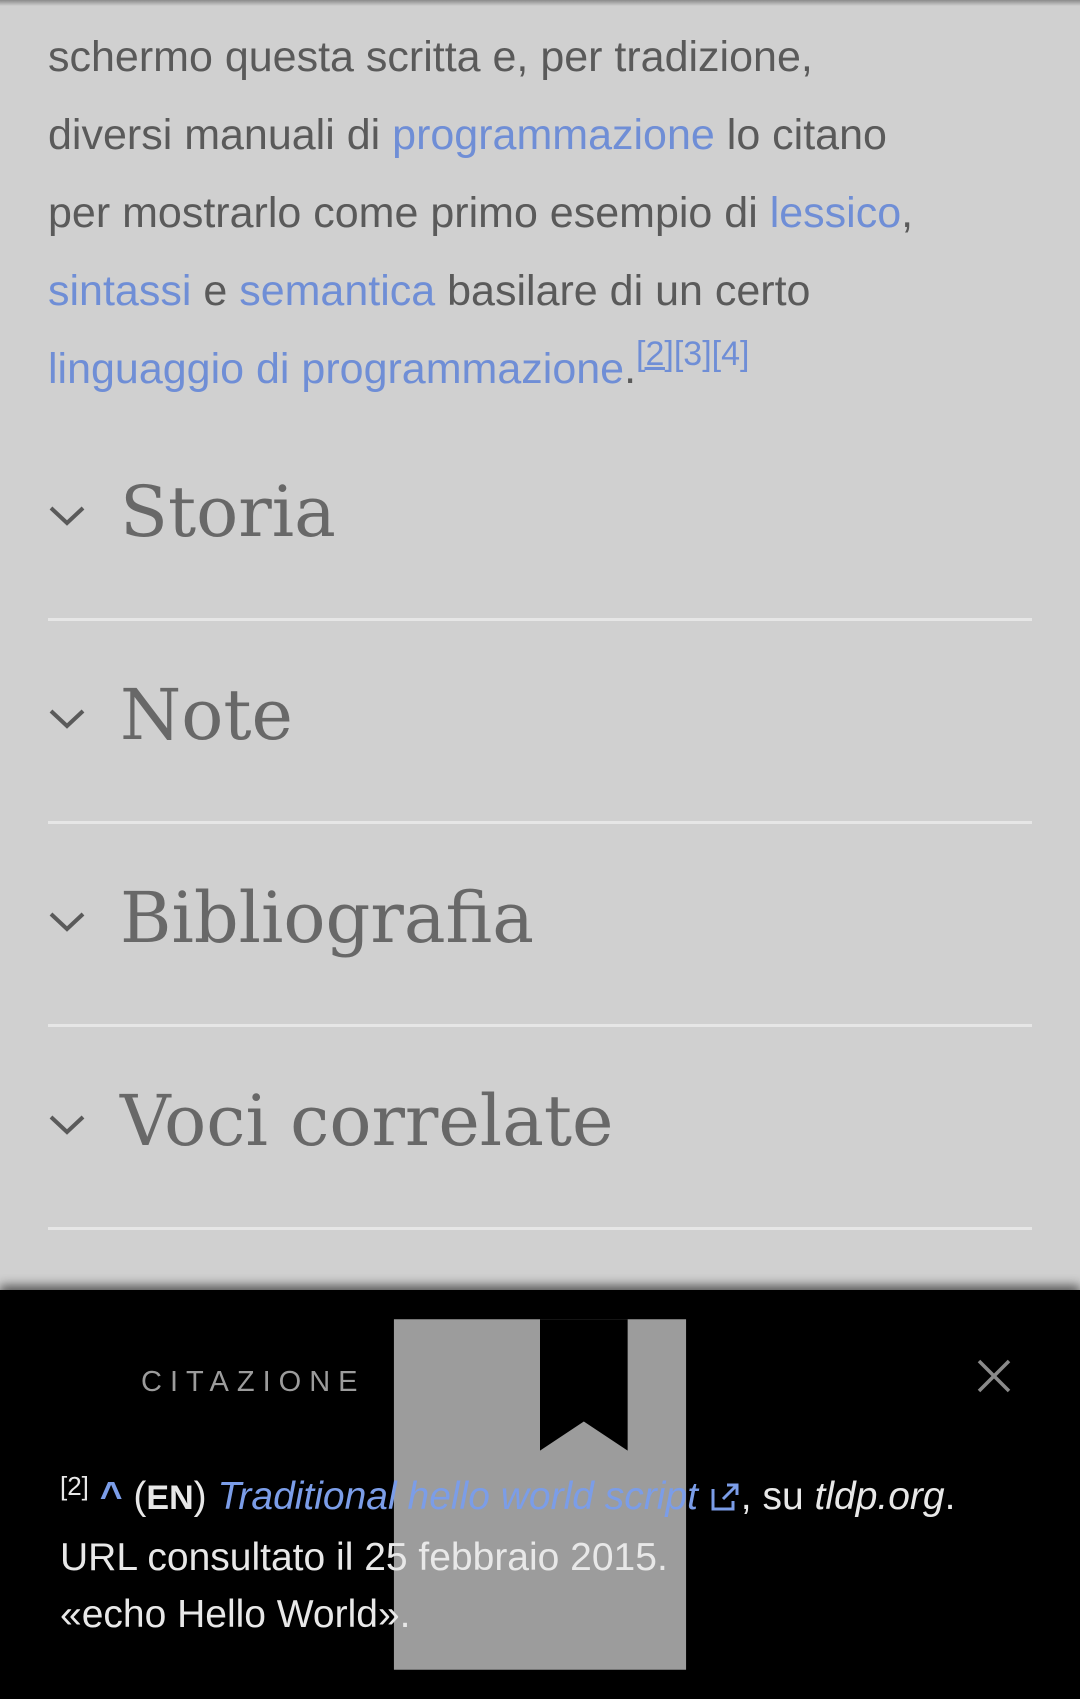 The width and height of the screenshot is (1080, 1699). I want to click on section-bibliografia: Bibliografia, so click(540, 925).